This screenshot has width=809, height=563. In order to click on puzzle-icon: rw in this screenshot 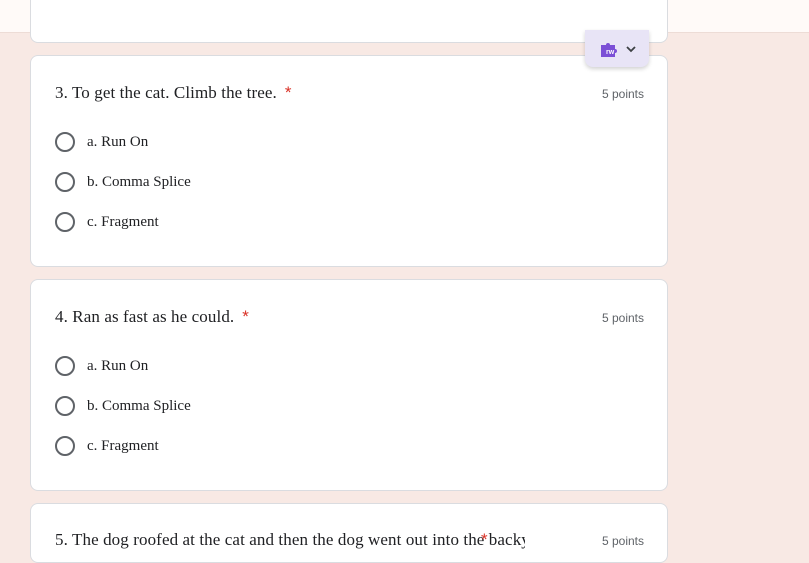, I will do `click(609, 49)`.